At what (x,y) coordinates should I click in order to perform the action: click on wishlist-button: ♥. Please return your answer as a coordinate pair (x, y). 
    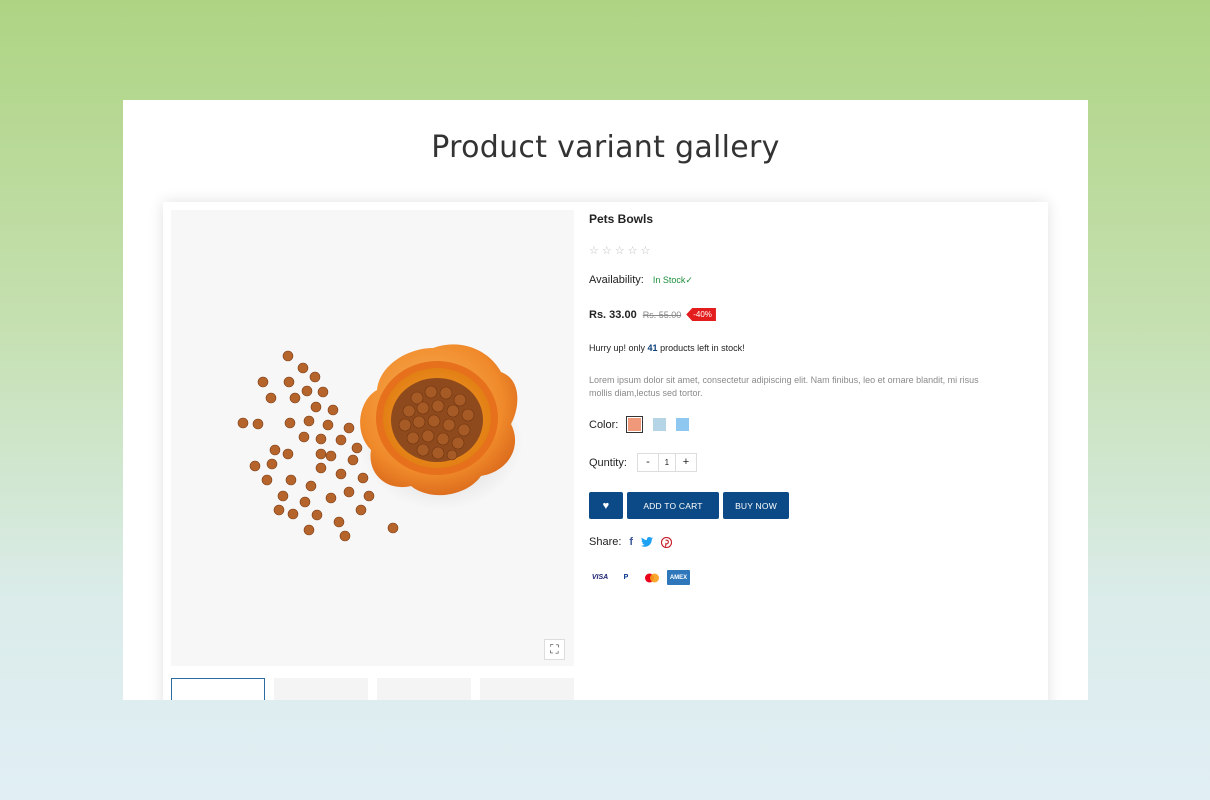
    Looking at the image, I should click on (606, 505).